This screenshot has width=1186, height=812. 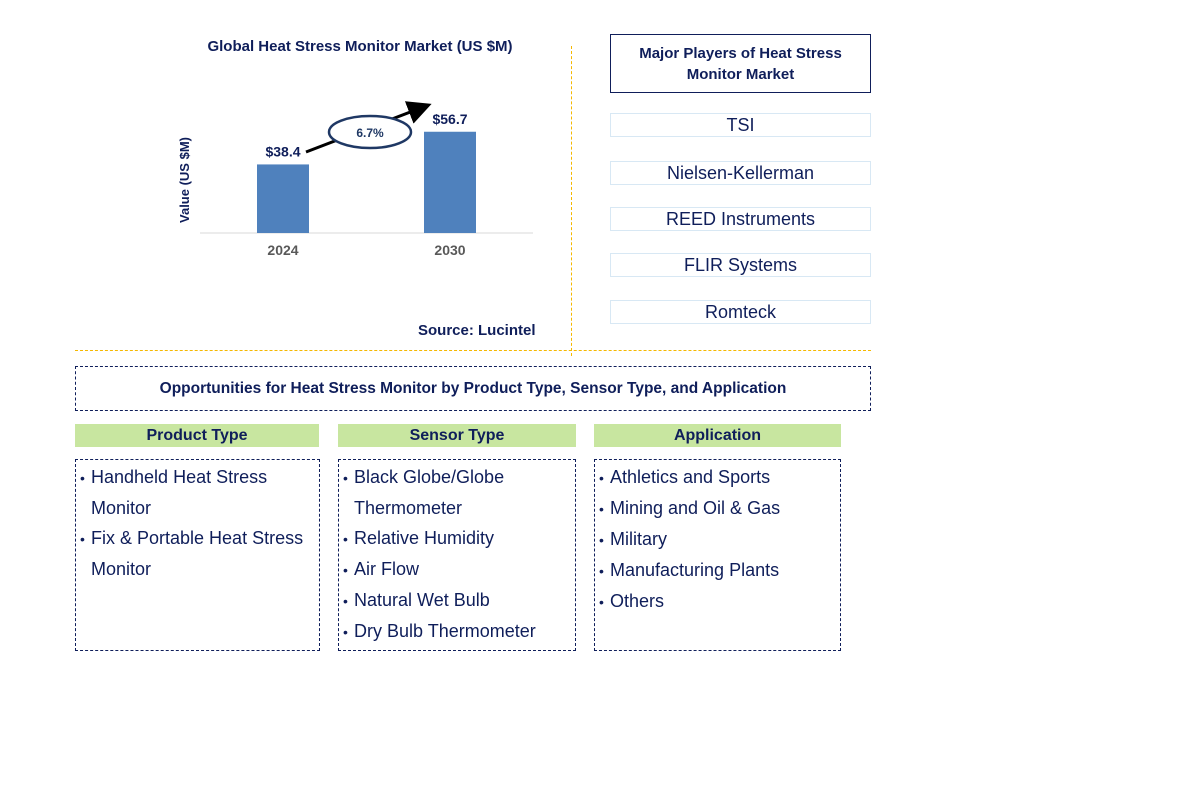 I want to click on list-item: Handheld Heat Stress Monitor, so click(x=197, y=492).